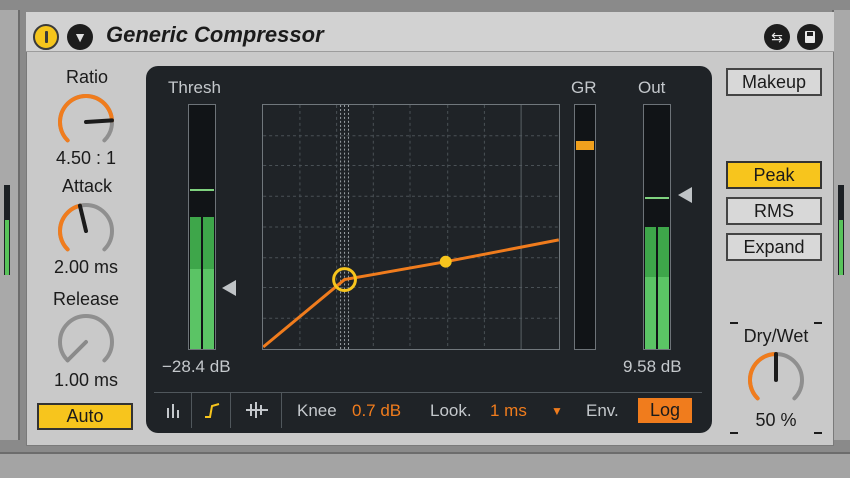 Image resolution: width=850 pixels, height=478 pixels. Describe the element at coordinates (665, 410) in the screenshot. I see `envelope-log-button: Log` at that location.